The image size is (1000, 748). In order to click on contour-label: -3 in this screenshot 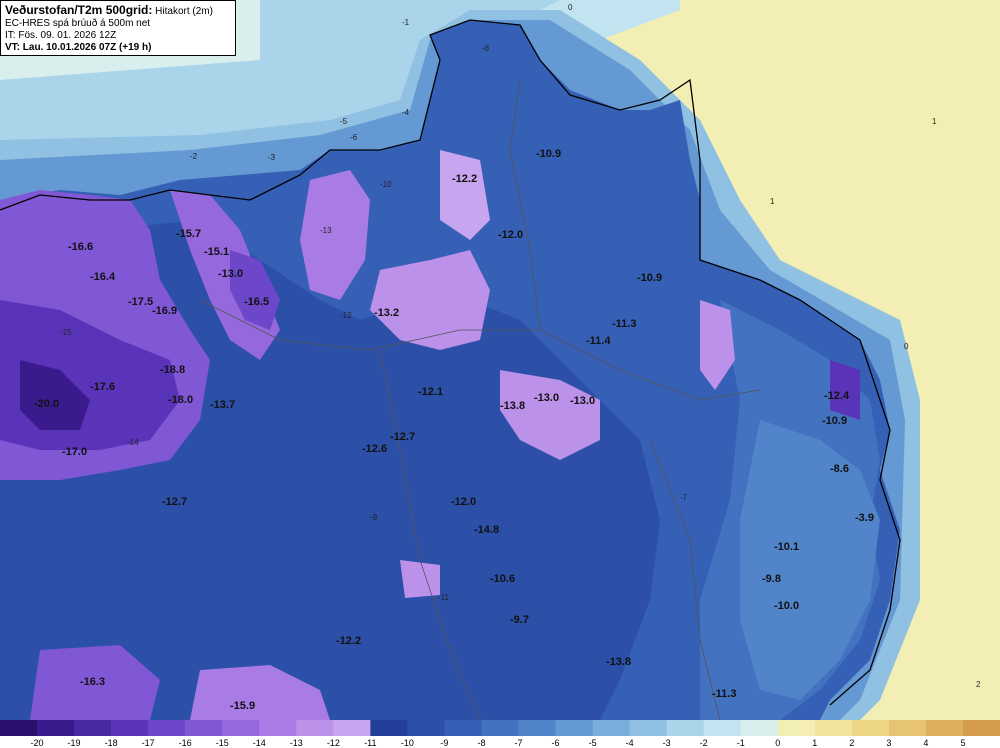, I will do `click(272, 157)`.